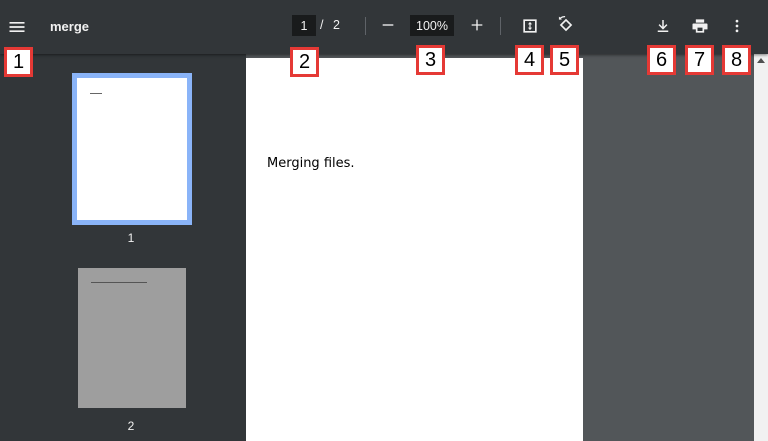 The image size is (768, 441). Describe the element at coordinates (699, 60) in the screenshot. I see `annotation-badge-7: 7` at that location.